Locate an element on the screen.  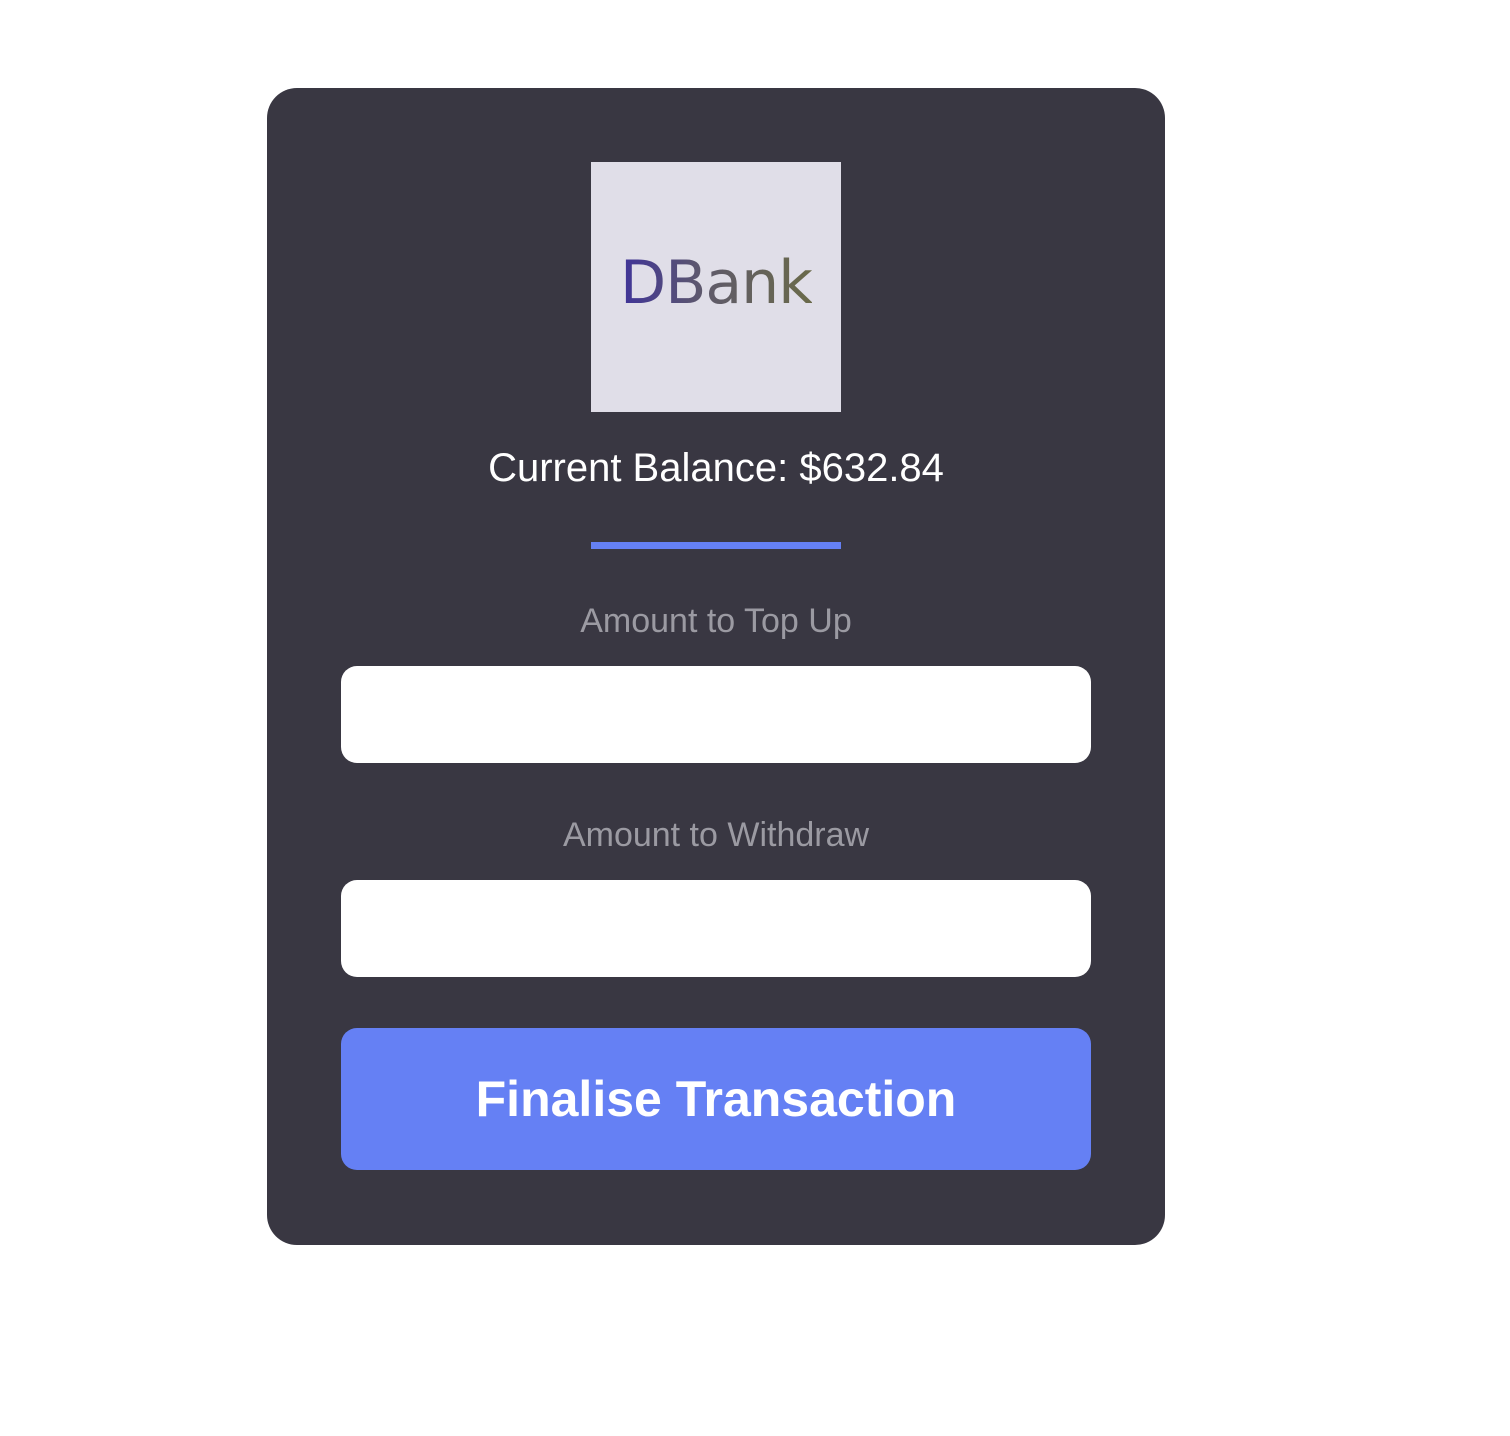
topup-label: Amount to Top Up is located at coordinates (716, 621).